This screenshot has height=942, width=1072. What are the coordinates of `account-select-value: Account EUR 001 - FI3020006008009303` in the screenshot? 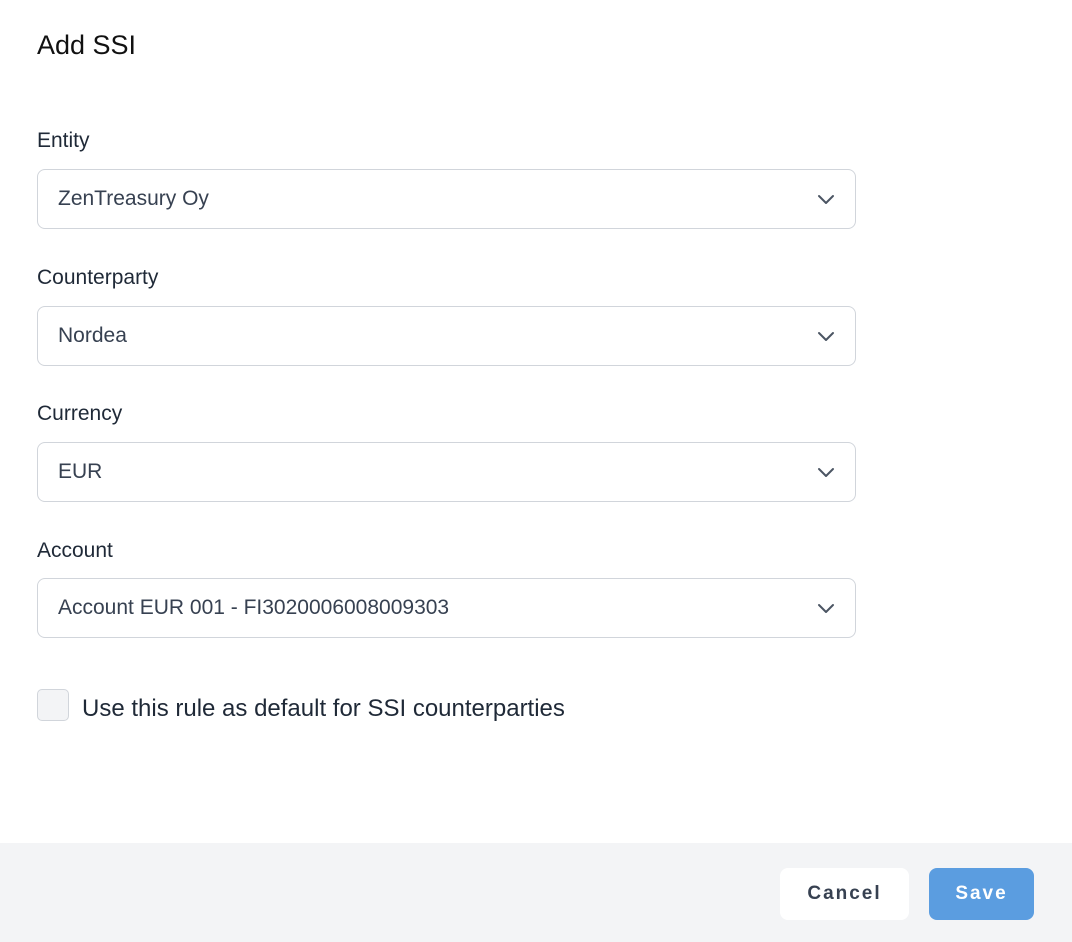 It's located at (254, 607).